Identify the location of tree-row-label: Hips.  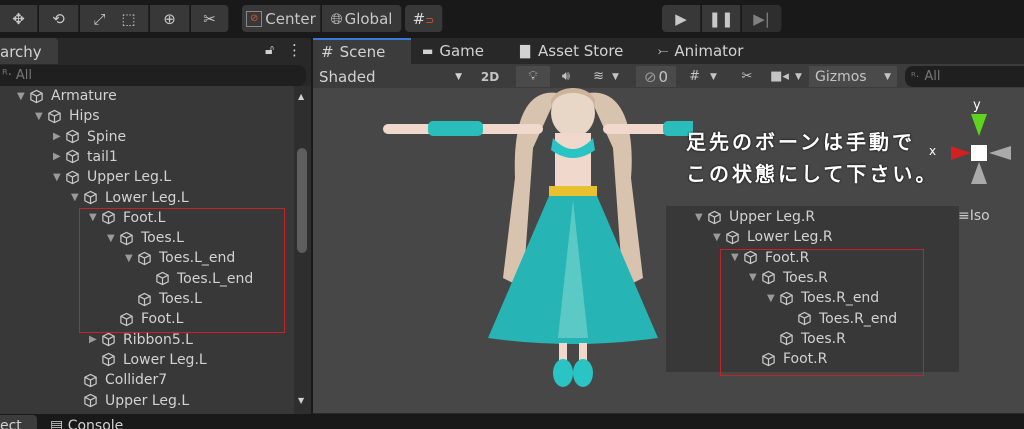
(84, 116).